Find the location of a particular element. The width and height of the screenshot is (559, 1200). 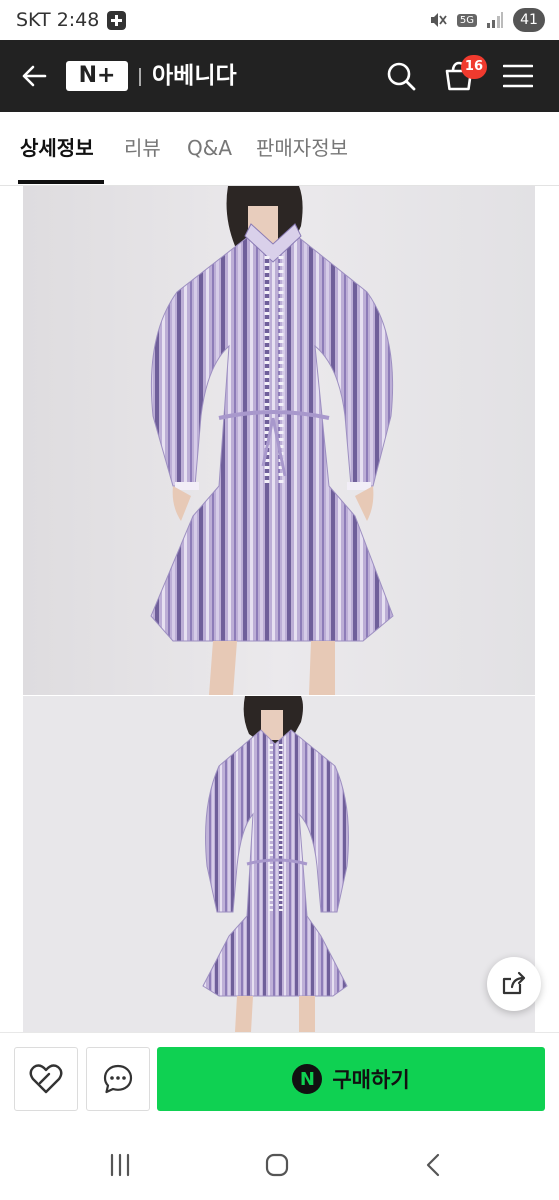

product-tabs: 상세정보 리뷰 Q&A 판매자정보 is located at coordinates (279, 149).